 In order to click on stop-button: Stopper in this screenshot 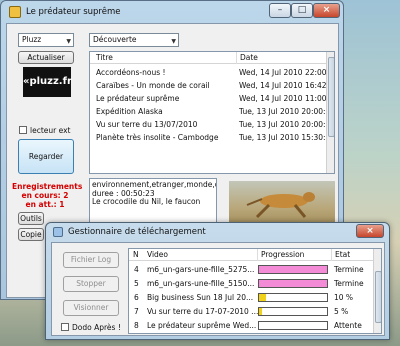, I will do `click(91, 284)`.